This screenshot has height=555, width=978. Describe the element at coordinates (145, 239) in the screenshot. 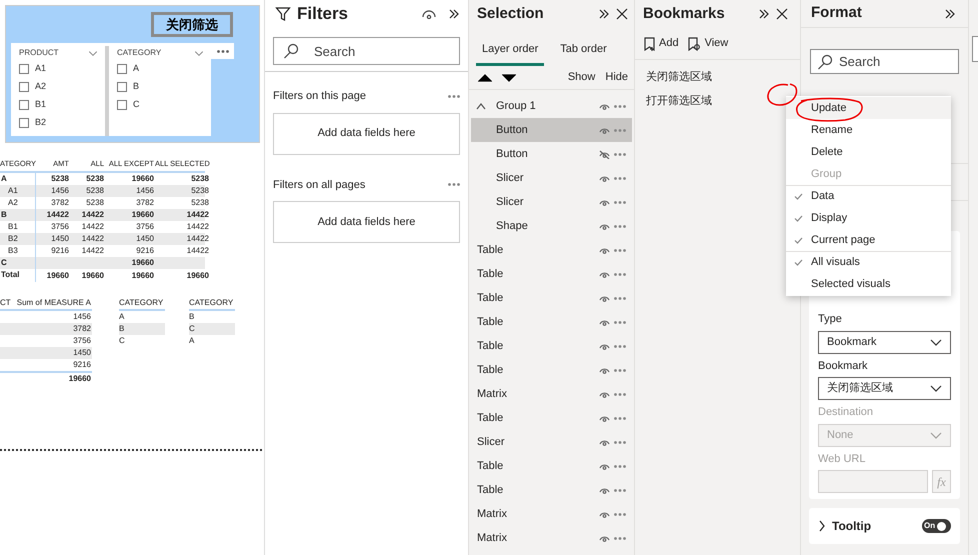

I see `table-cell-text: 1450` at that location.